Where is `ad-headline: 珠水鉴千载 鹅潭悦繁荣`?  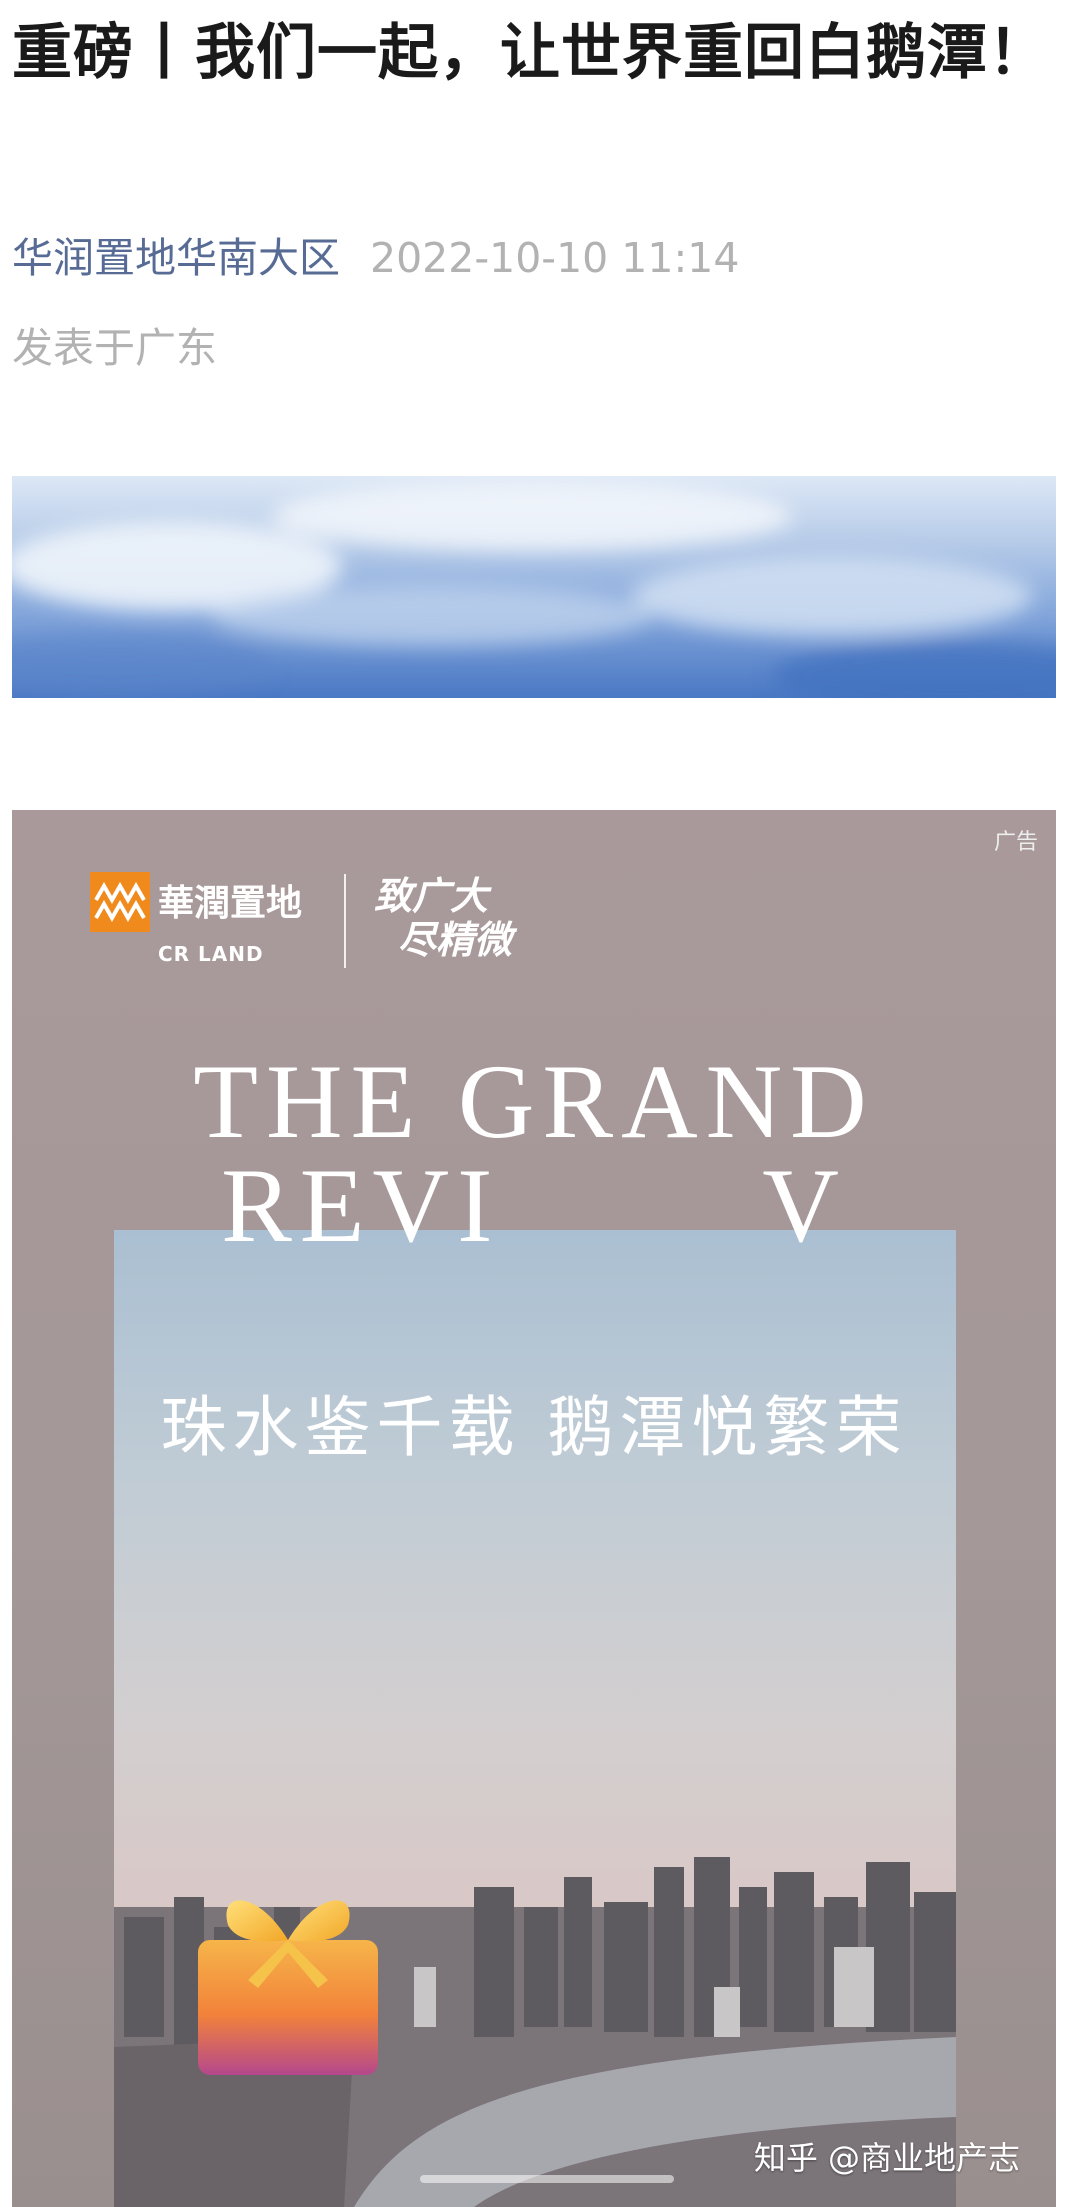 ad-headline: 珠水鉴千载 鹅潭悦繁荣 is located at coordinates (534, 1427).